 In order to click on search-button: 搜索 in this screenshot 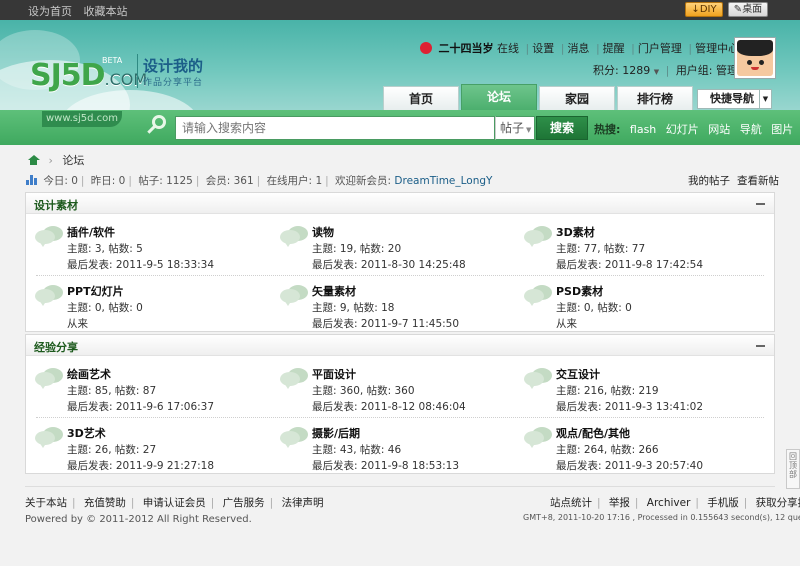, I will do `click(562, 128)`.